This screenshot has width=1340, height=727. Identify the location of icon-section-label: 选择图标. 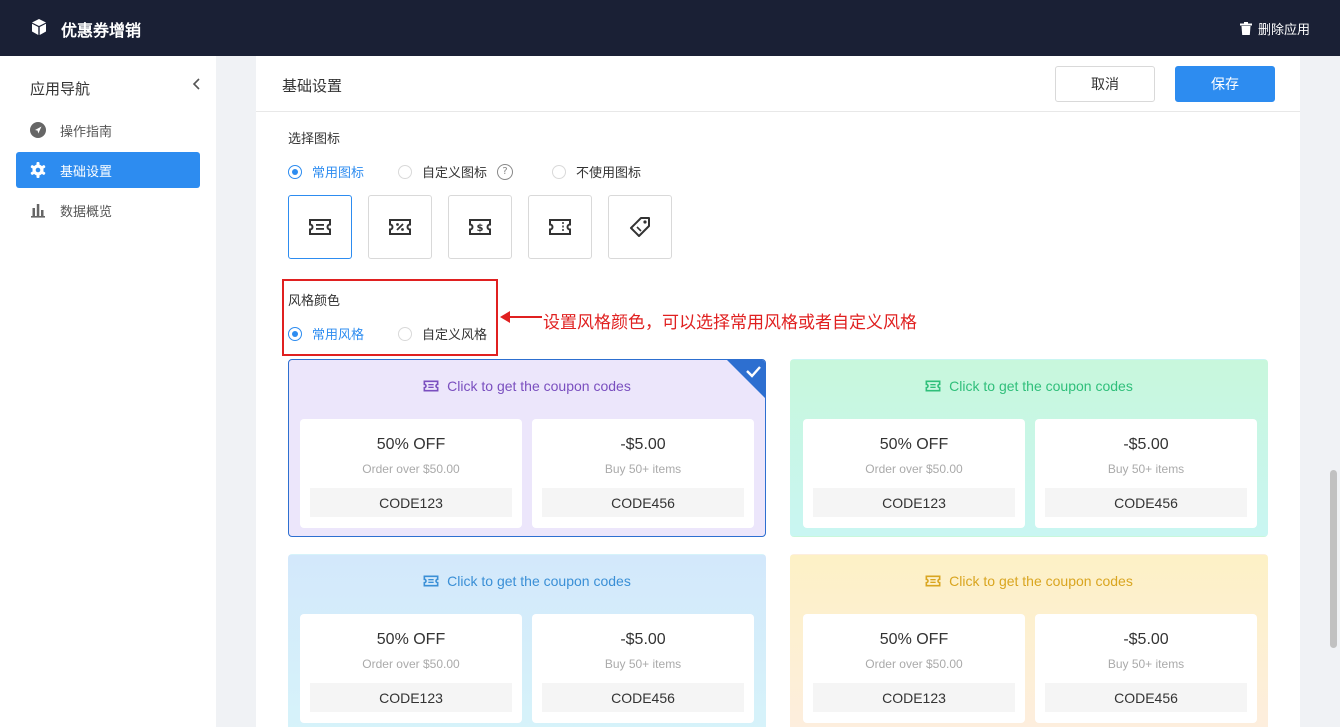
(314, 139).